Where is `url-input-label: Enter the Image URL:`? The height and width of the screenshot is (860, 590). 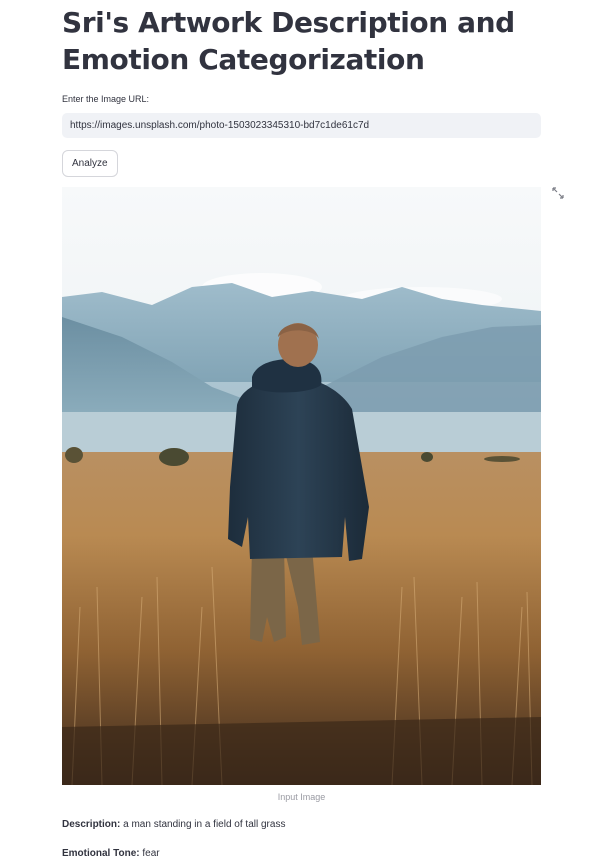
url-input-label: Enter the Image URL: is located at coordinates (106, 99).